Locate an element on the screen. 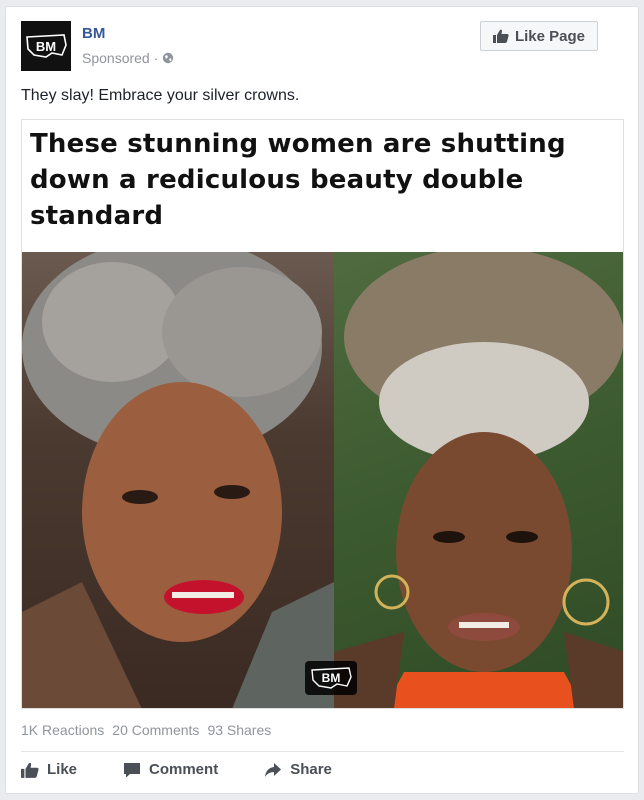 The height and width of the screenshot is (800, 644). globe-icon is located at coordinates (168, 58).